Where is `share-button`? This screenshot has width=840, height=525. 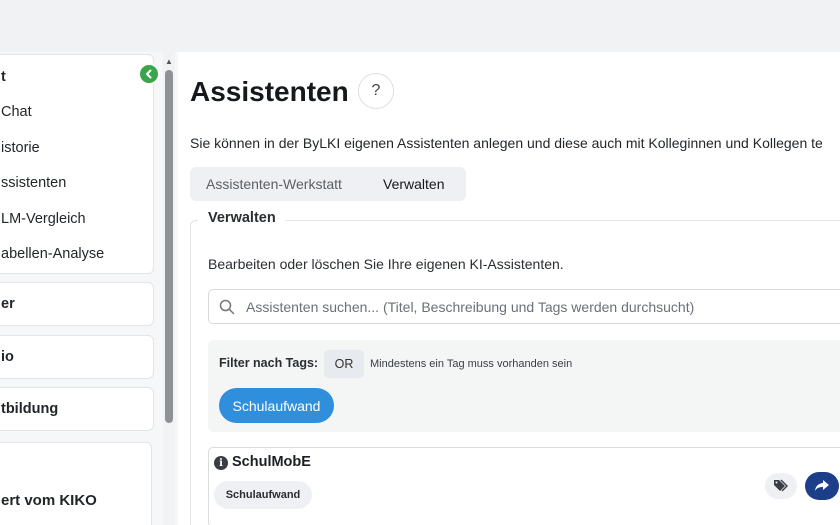
share-button is located at coordinates (822, 486).